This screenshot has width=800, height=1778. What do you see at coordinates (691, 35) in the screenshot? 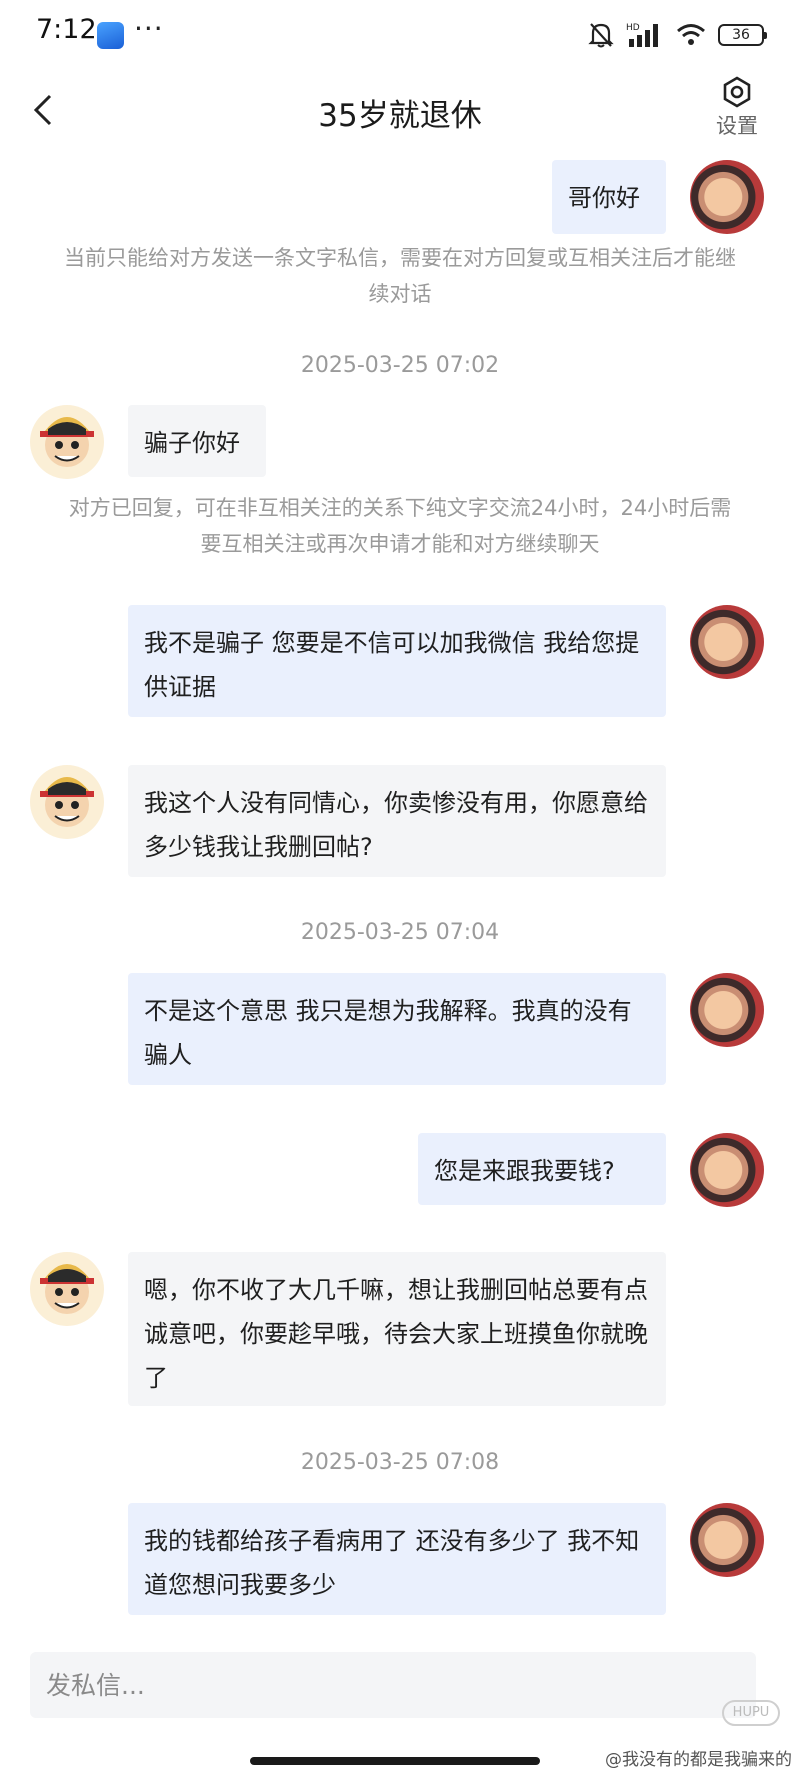
I see `wifi-icon` at bounding box center [691, 35].